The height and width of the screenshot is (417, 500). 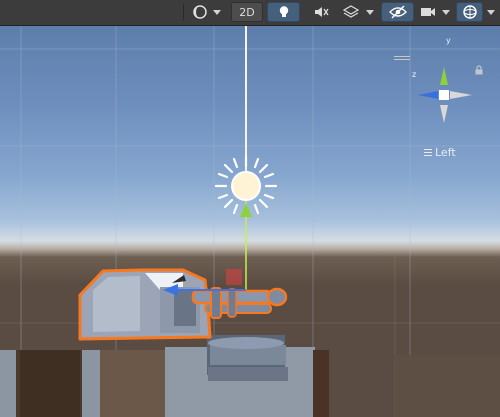 I want to click on lighting-toggle-button, so click(x=283, y=12).